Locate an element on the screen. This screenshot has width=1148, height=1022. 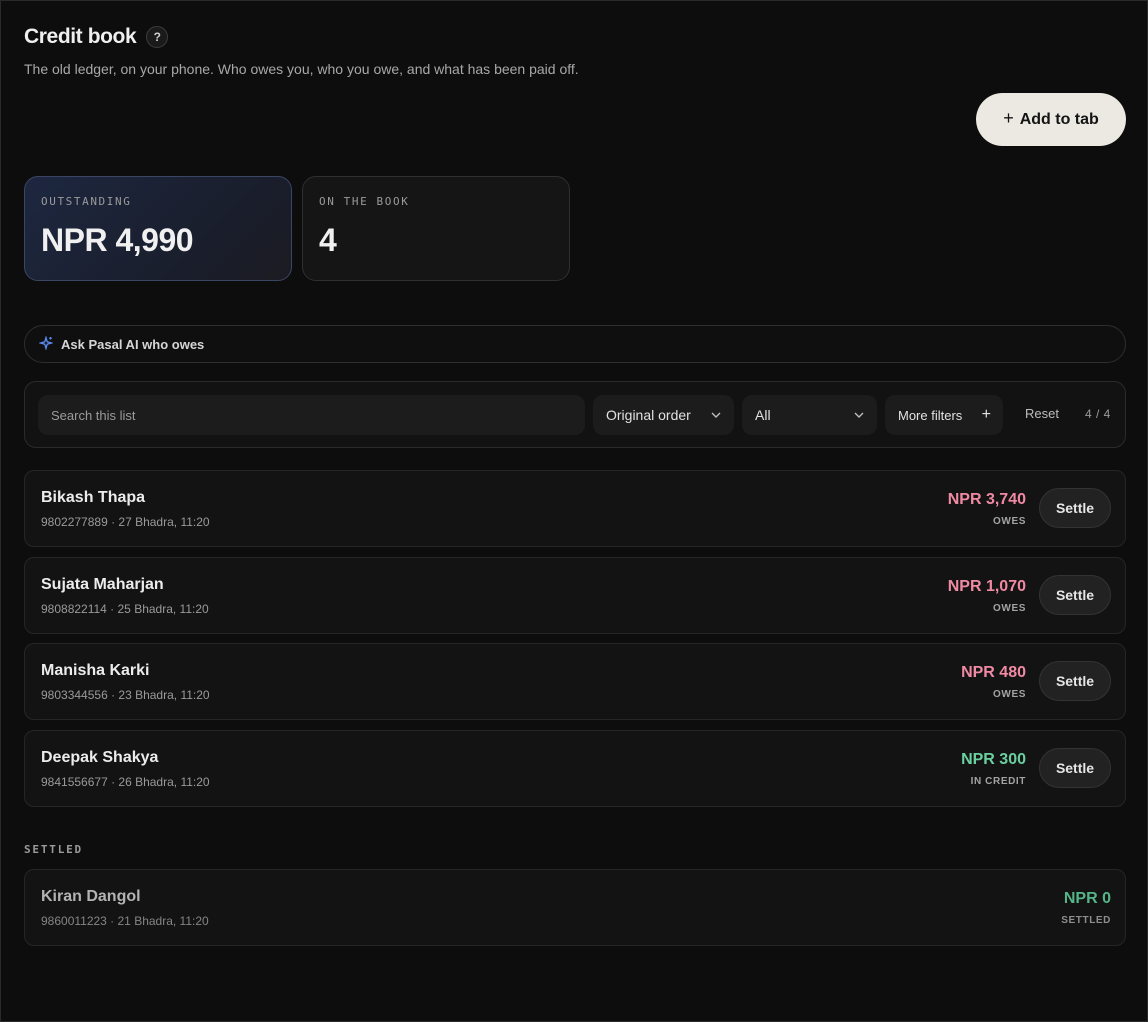
on-the-book-value: 4 is located at coordinates (328, 240).